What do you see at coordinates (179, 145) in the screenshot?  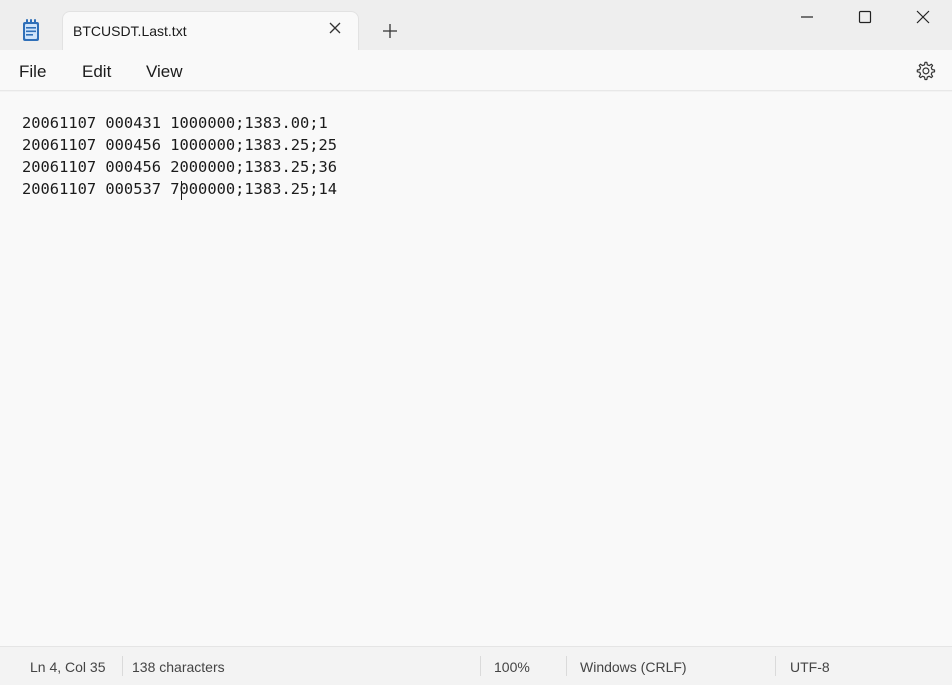 I see `text-line: 20061107 000456 1000000;1383.25;25` at bounding box center [179, 145].